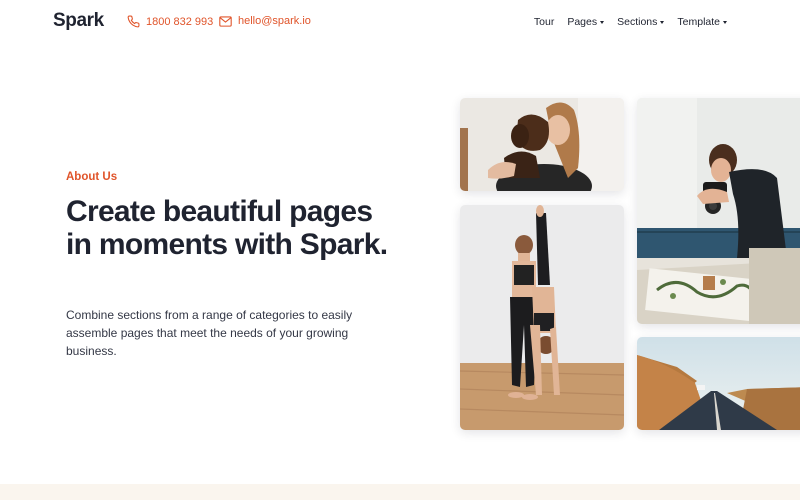 This screenshot has height=500, width=800. What do you see at coordinates (718, 383) in the screenshot?
I see `photo-open-road` at bounding box center [718, 383].